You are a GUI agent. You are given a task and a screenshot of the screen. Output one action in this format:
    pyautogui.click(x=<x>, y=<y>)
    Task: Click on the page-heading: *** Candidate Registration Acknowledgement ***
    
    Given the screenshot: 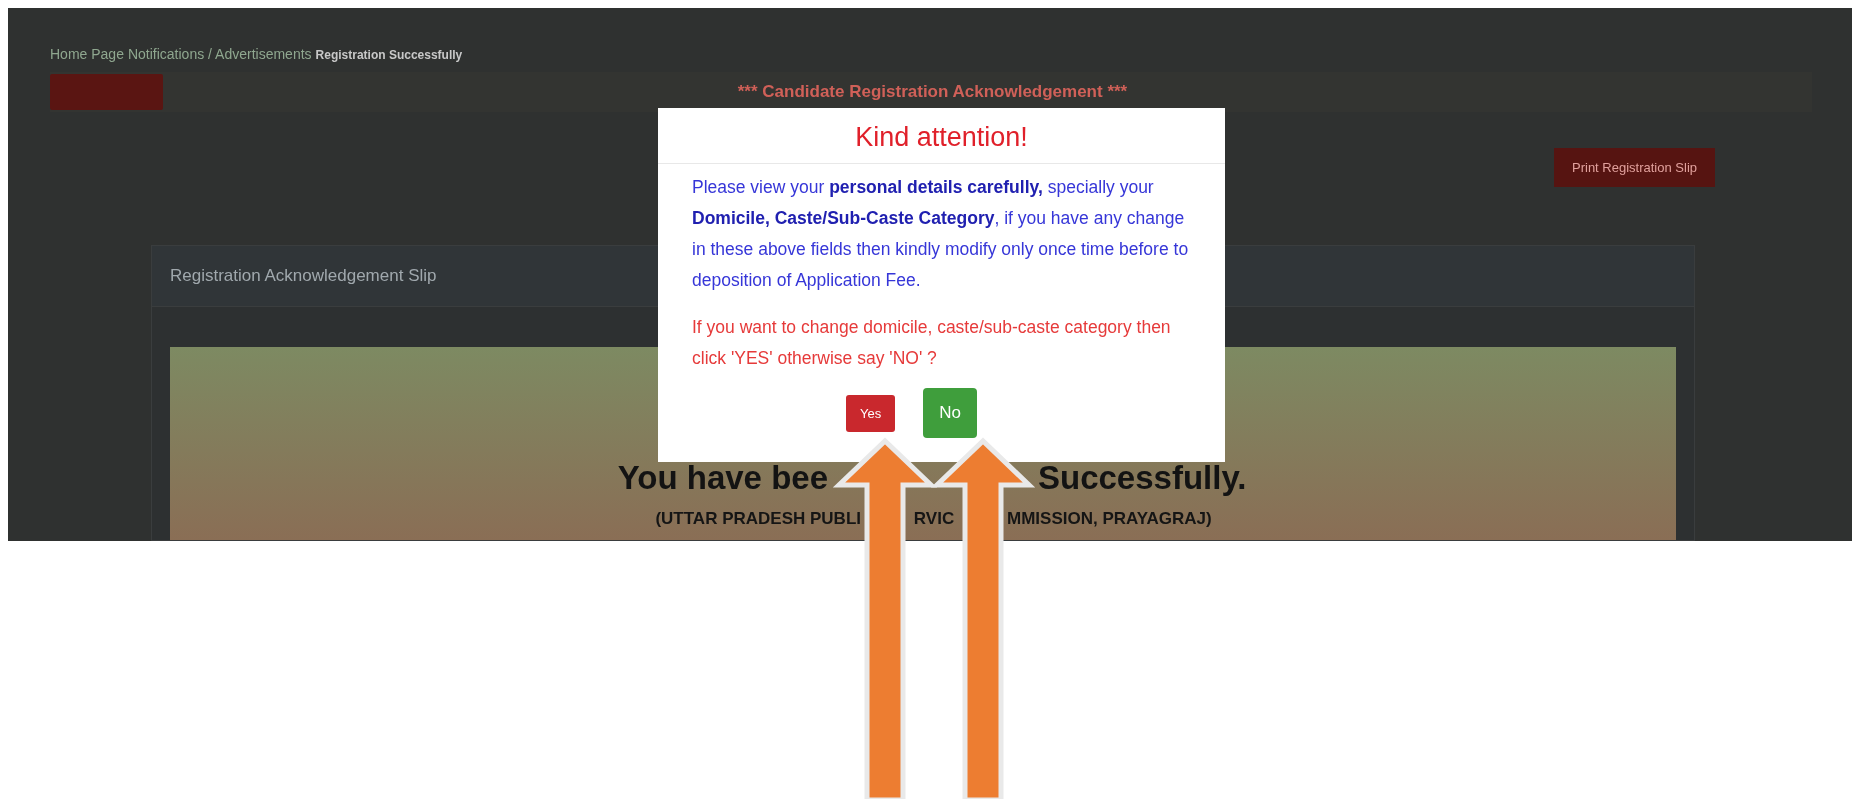 What is the action you would take?
    pyautogui.click(x=932, y=92)
    